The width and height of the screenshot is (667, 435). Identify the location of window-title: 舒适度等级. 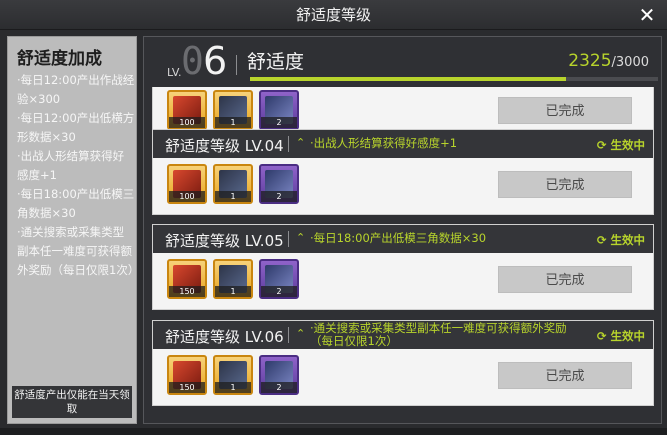
(333, 15).